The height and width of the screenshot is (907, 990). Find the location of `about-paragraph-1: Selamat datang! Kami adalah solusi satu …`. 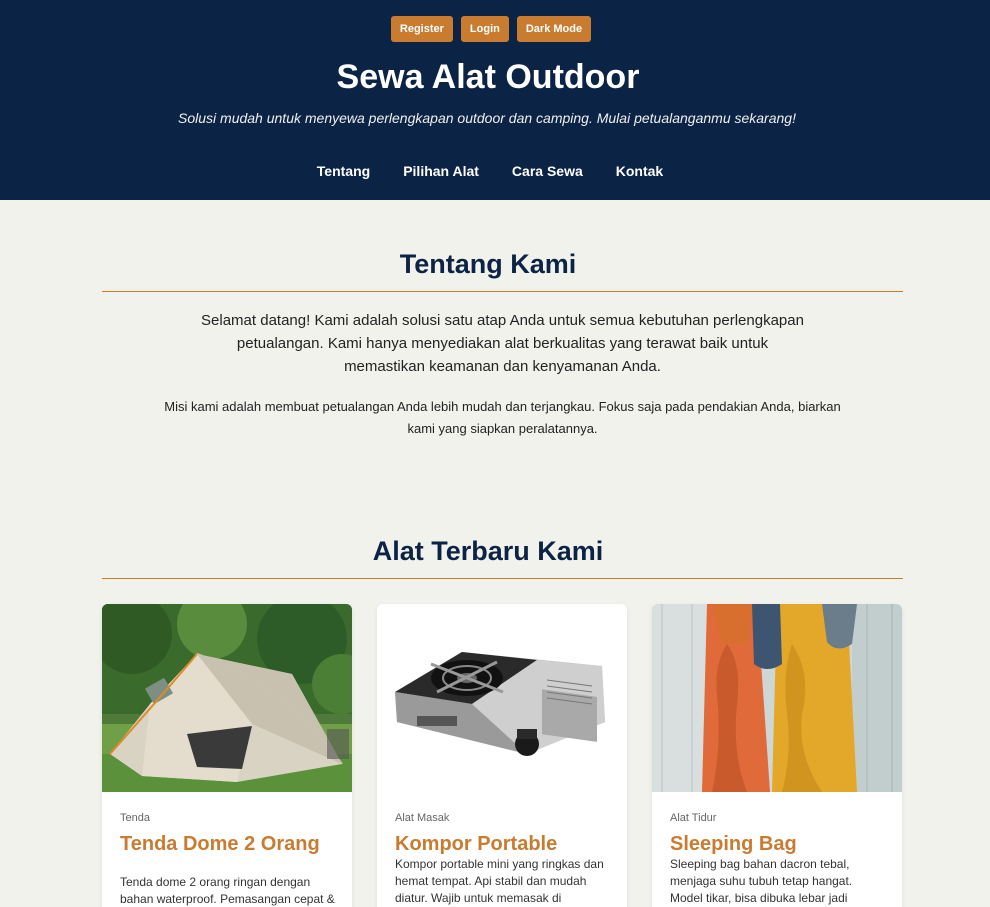

about-paragraph-1: Selamat datang! Kami adalah solusi satu … is located at coordinates (502, 343).